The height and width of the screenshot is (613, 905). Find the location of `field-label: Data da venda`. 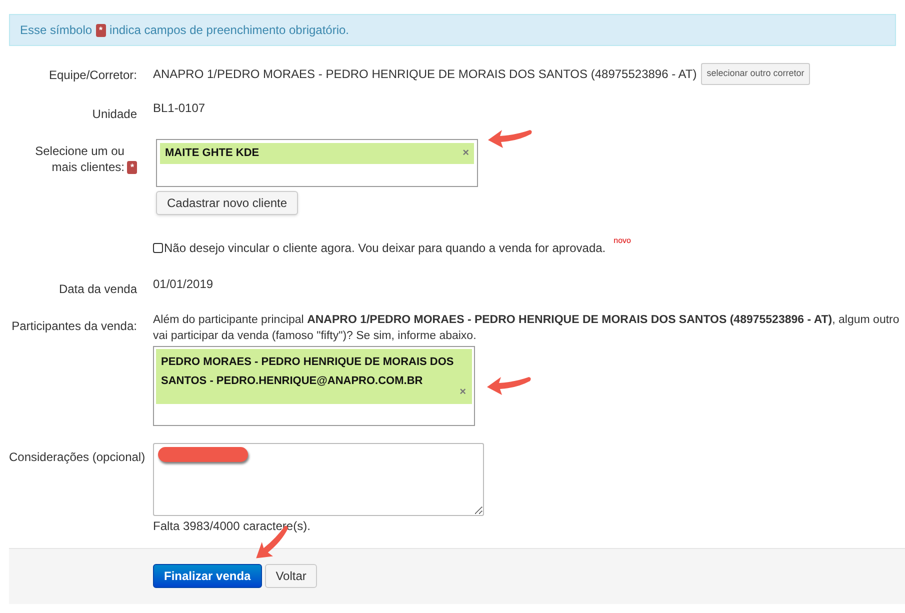

field-label: Data da venda is located at coordinates (97, 289).